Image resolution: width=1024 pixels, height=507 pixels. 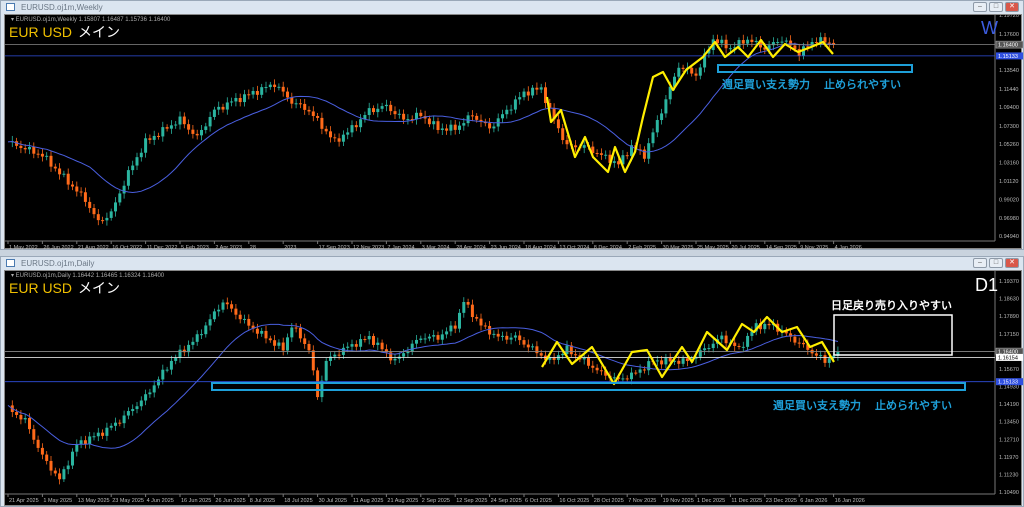 What do you see at coordinates (471, 501) in the screenshot?
I see `time-tick-label: 12 Sep 2025` at bounding box center [471, 501].